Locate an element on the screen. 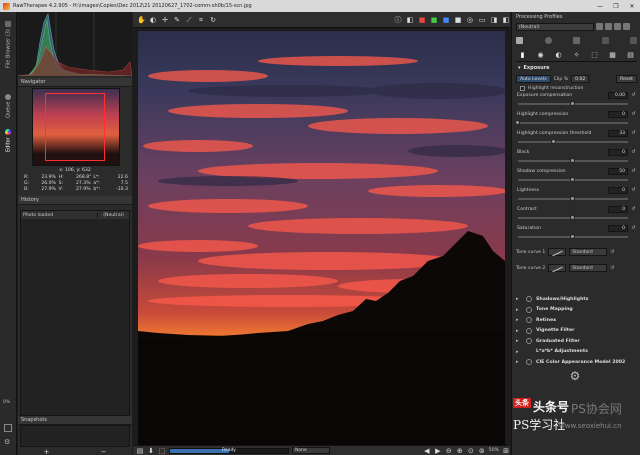 The width and height of the screenshot is (640, 455). history-row: Photo loaded (Neutral) is located at coordinates (75, 215).